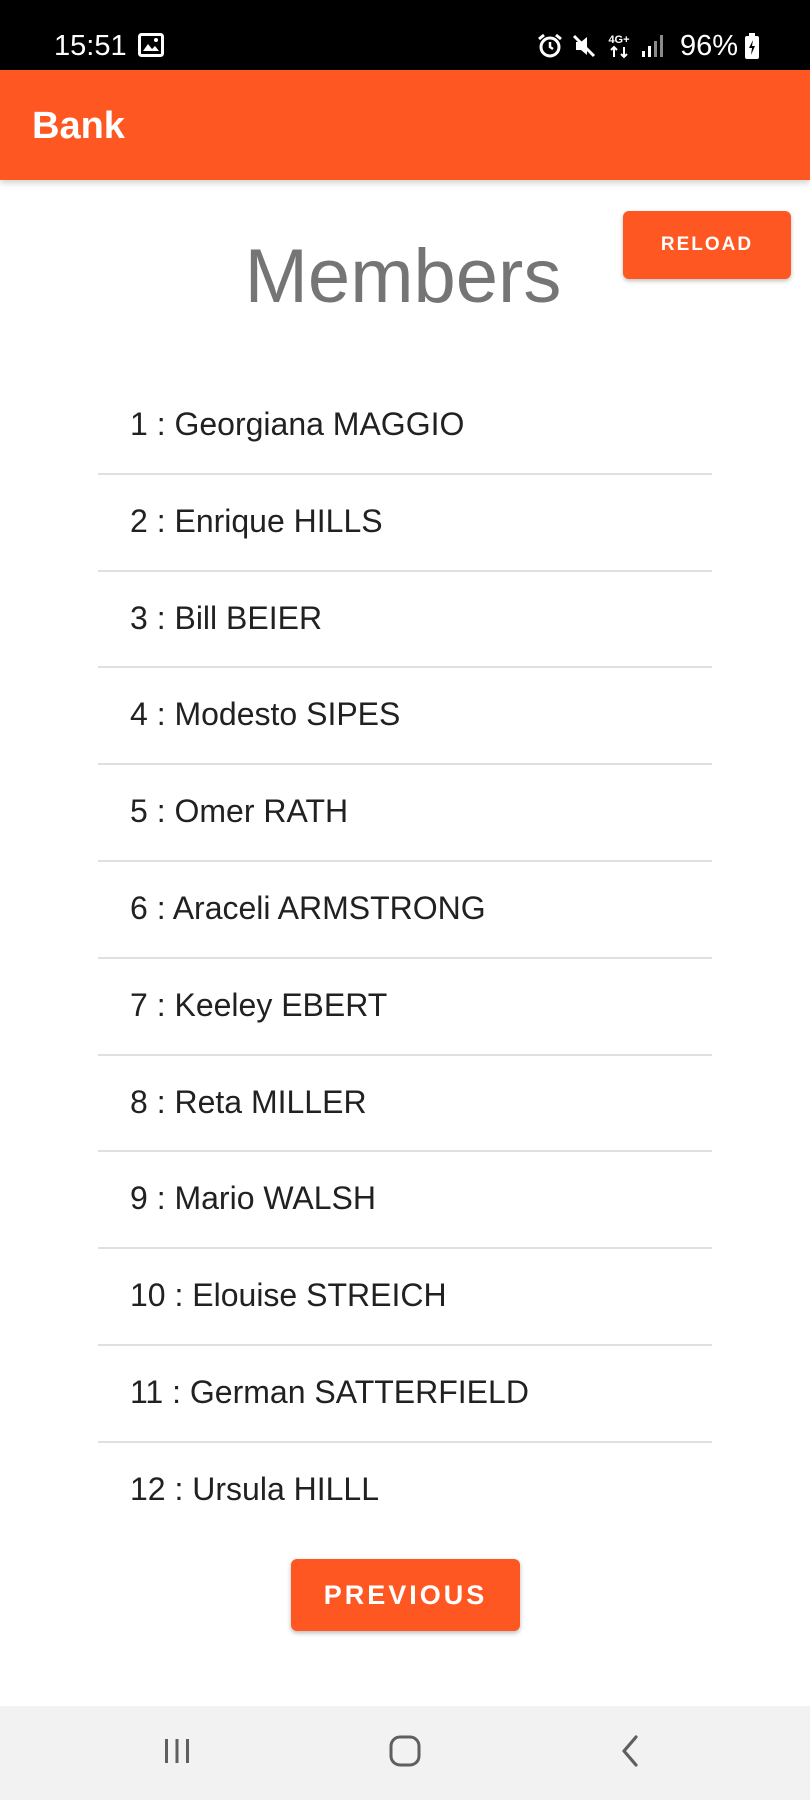 The width and height of the screenshot is (810, 1800). Describe the element at coordinates (239, 811) in the screenshot. I see `member-label: 5 : Omer RATH` at that location.